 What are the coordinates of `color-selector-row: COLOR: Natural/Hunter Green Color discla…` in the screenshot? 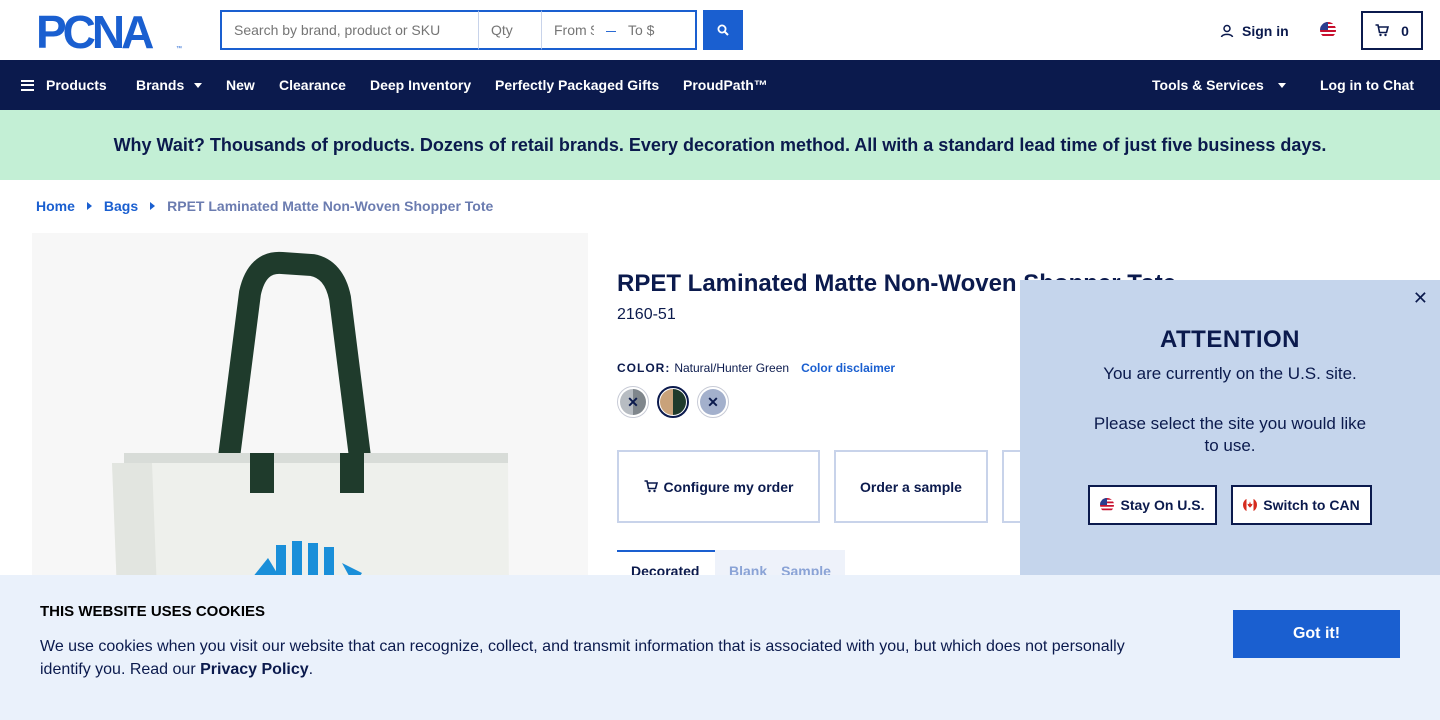 It's located at (756, 368).